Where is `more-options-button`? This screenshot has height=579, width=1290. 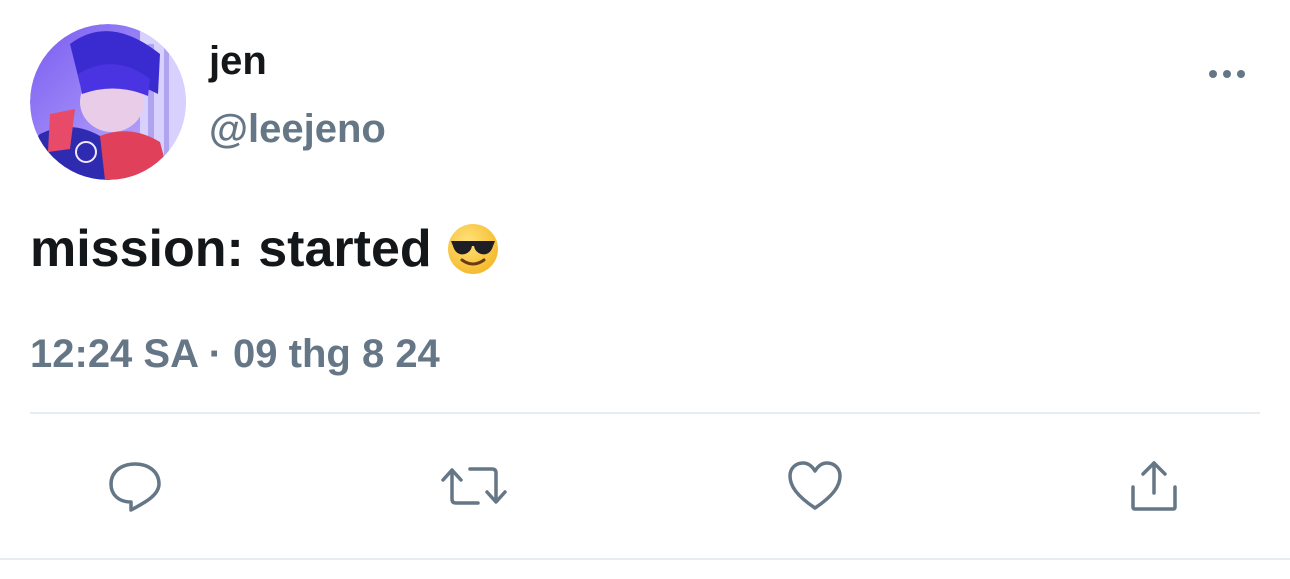
more-options-button is located at coordinates (1227, 75).